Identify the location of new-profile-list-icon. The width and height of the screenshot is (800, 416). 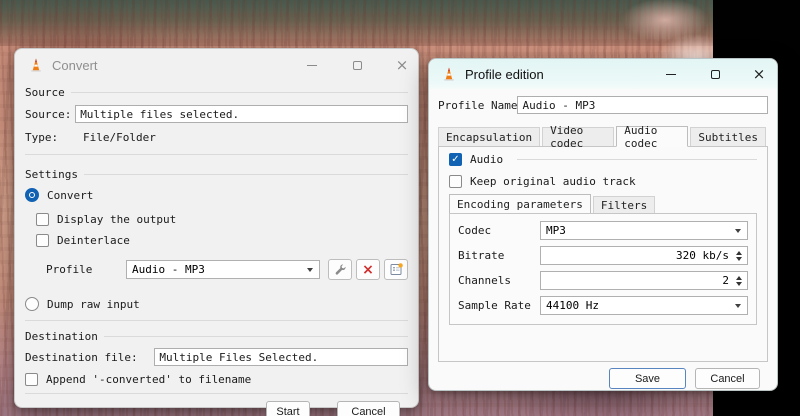
(396, 269).